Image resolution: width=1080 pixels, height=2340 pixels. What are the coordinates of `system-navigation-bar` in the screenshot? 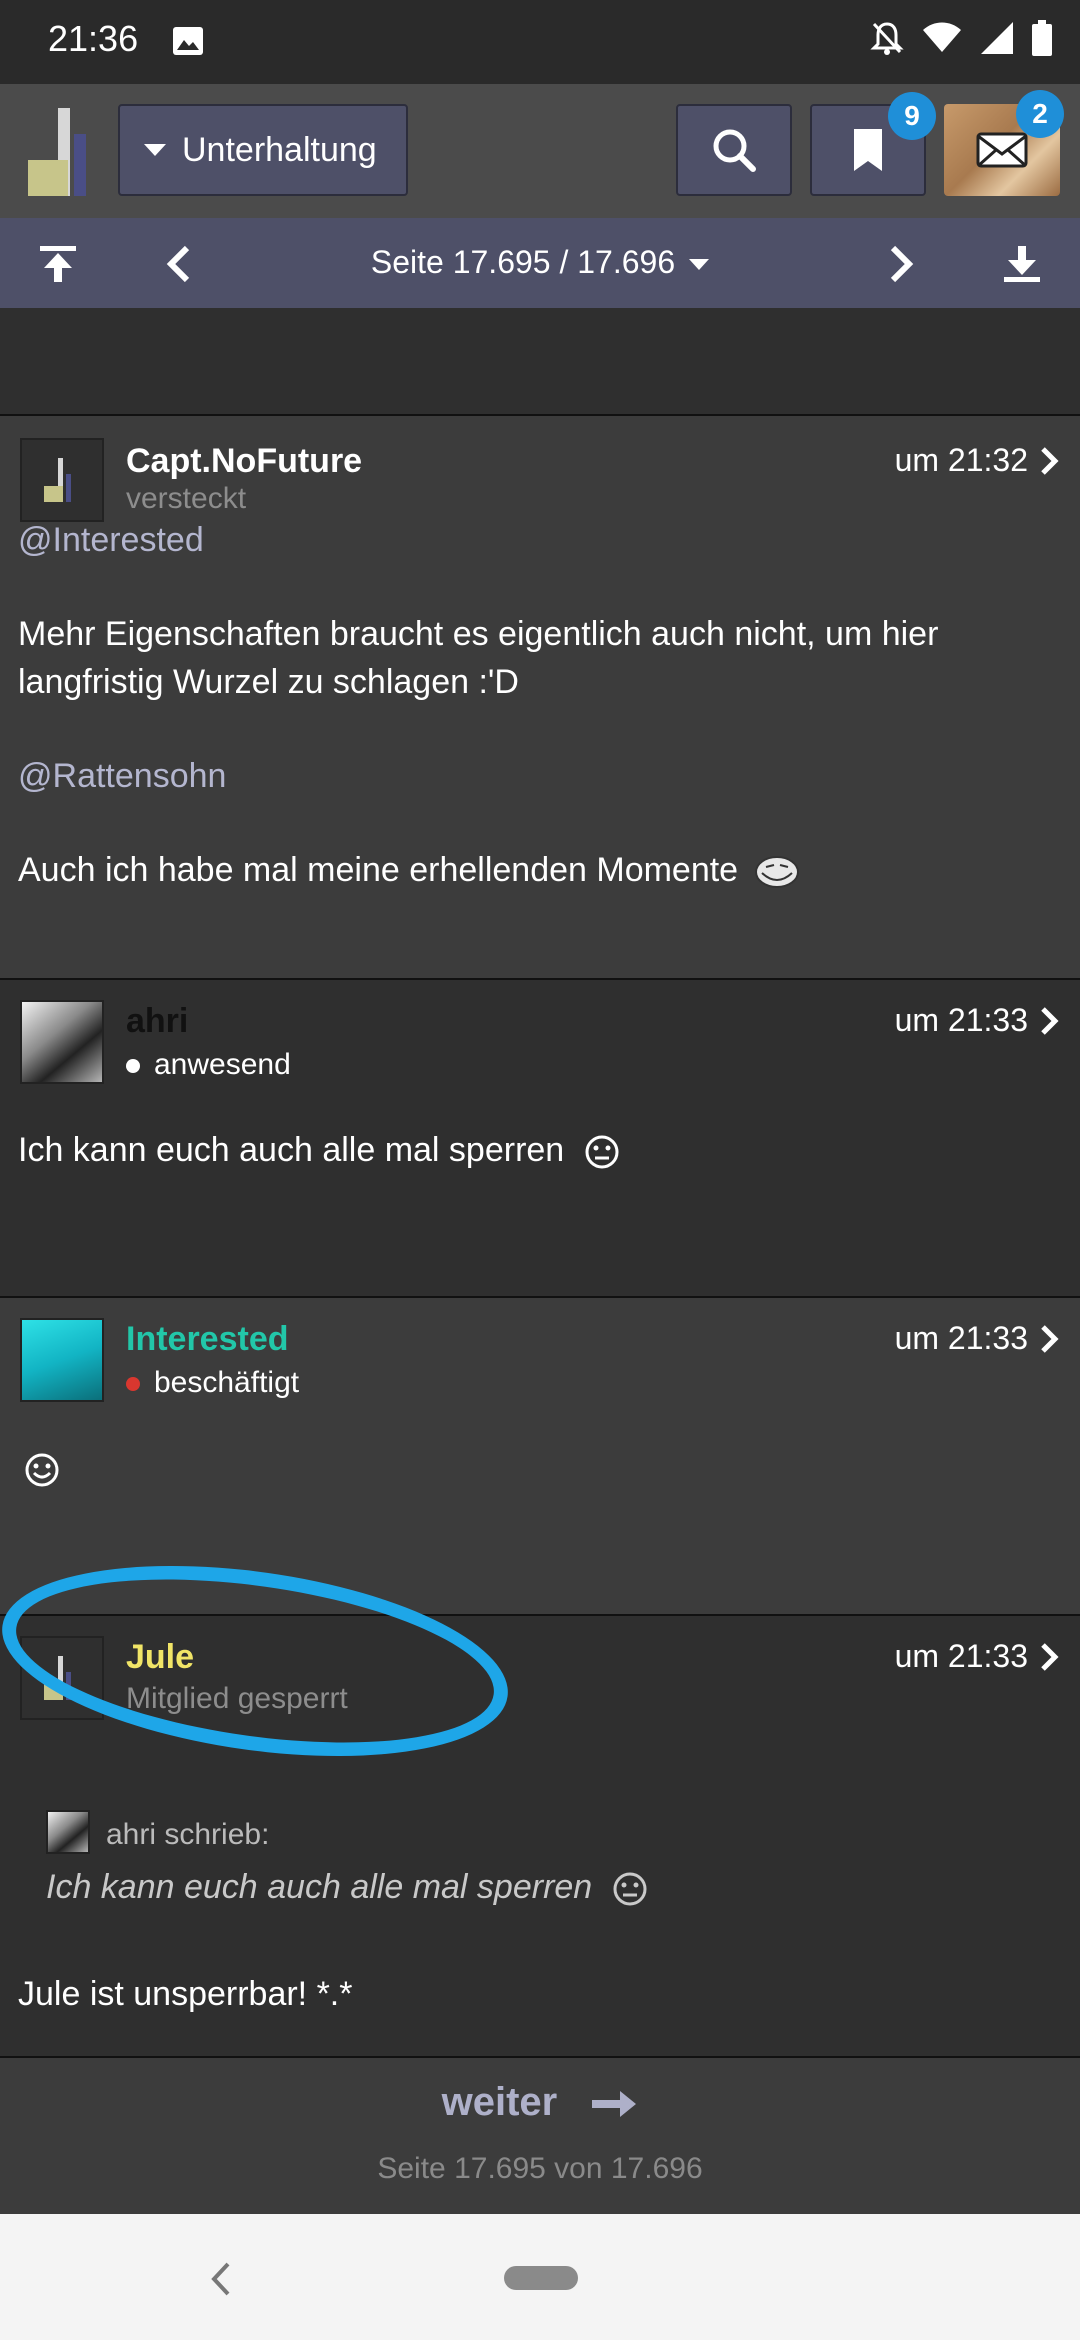 It's located at (540, 2277).